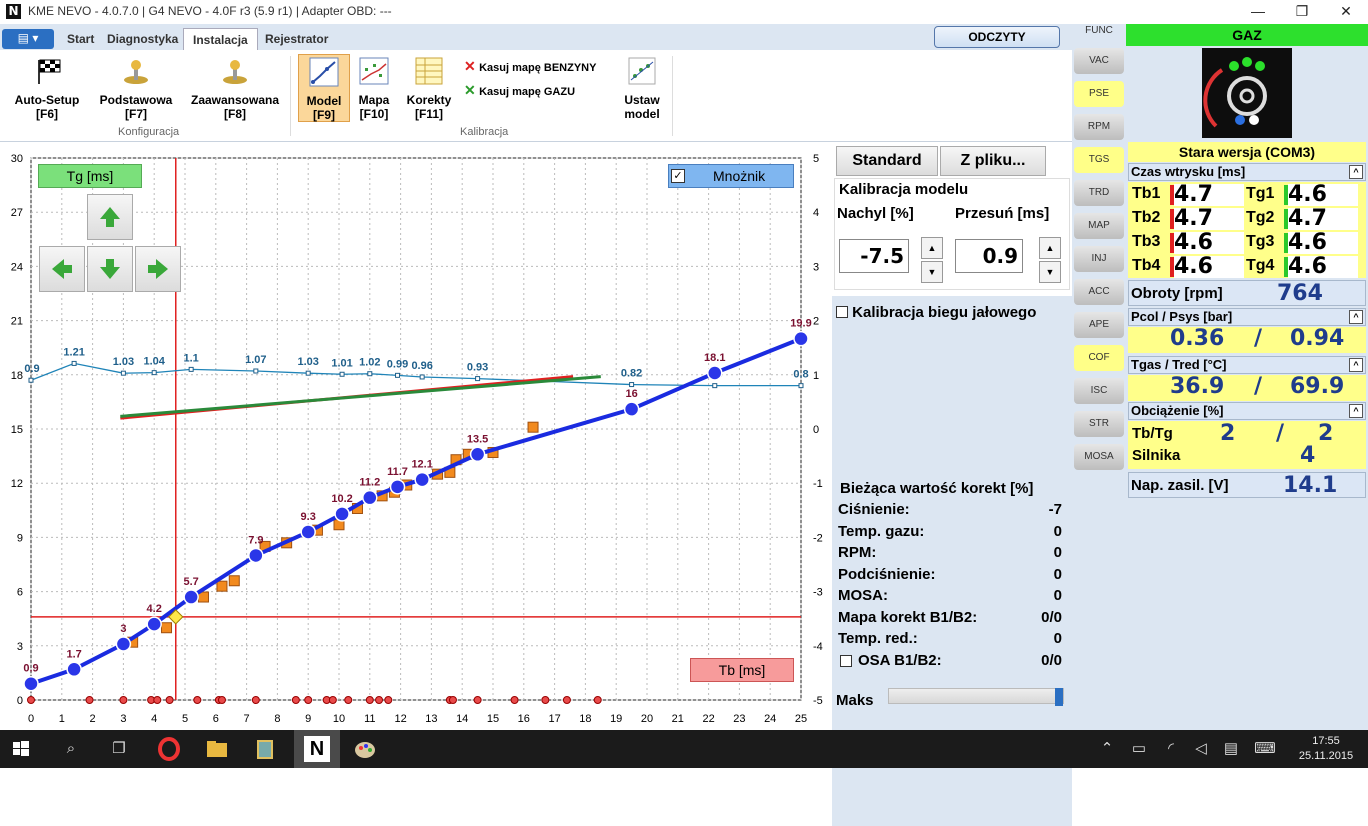 The image size is (1368, 826). What do you see at coordinates (976, 697) in the screenshot?
I see `maks-slider` at bounding box center [976, 697].